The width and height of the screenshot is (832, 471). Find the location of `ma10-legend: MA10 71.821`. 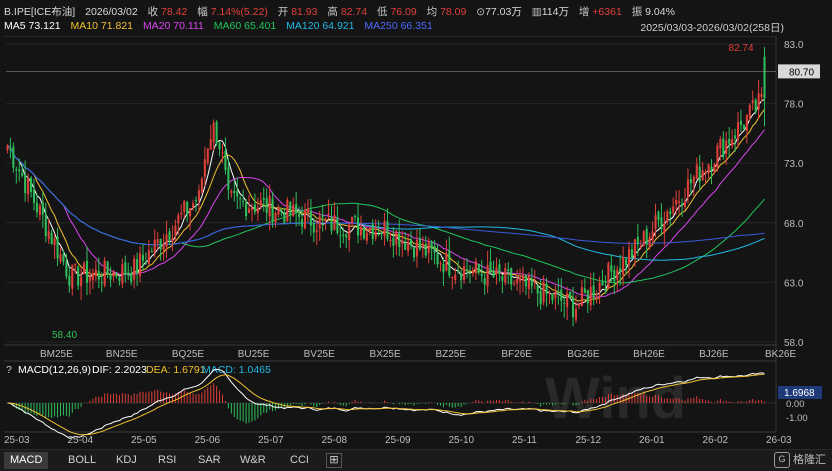

ma10-legend: MA10 71.821 is located at coordinates (102, 26).